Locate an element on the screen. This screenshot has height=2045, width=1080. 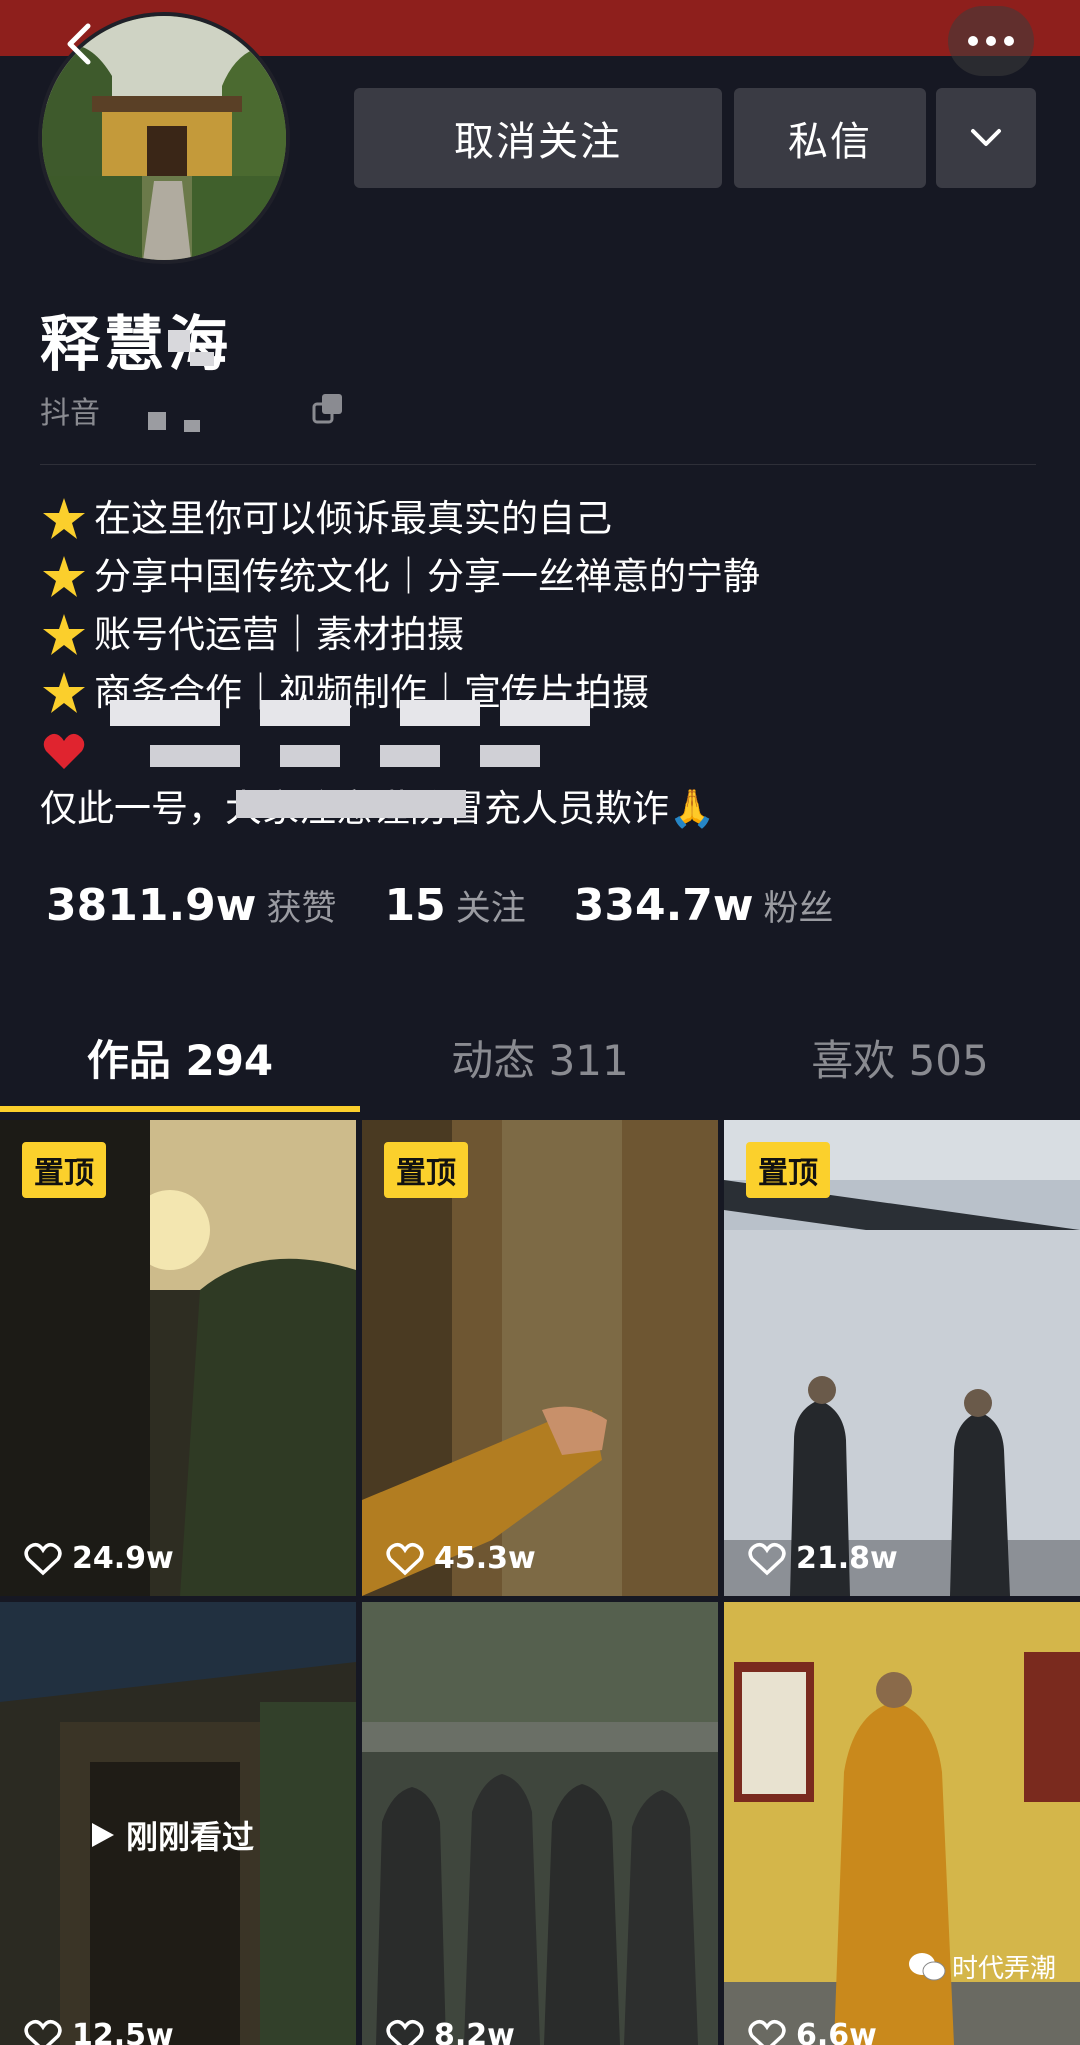
back-button is located at coordinates (80, 44).